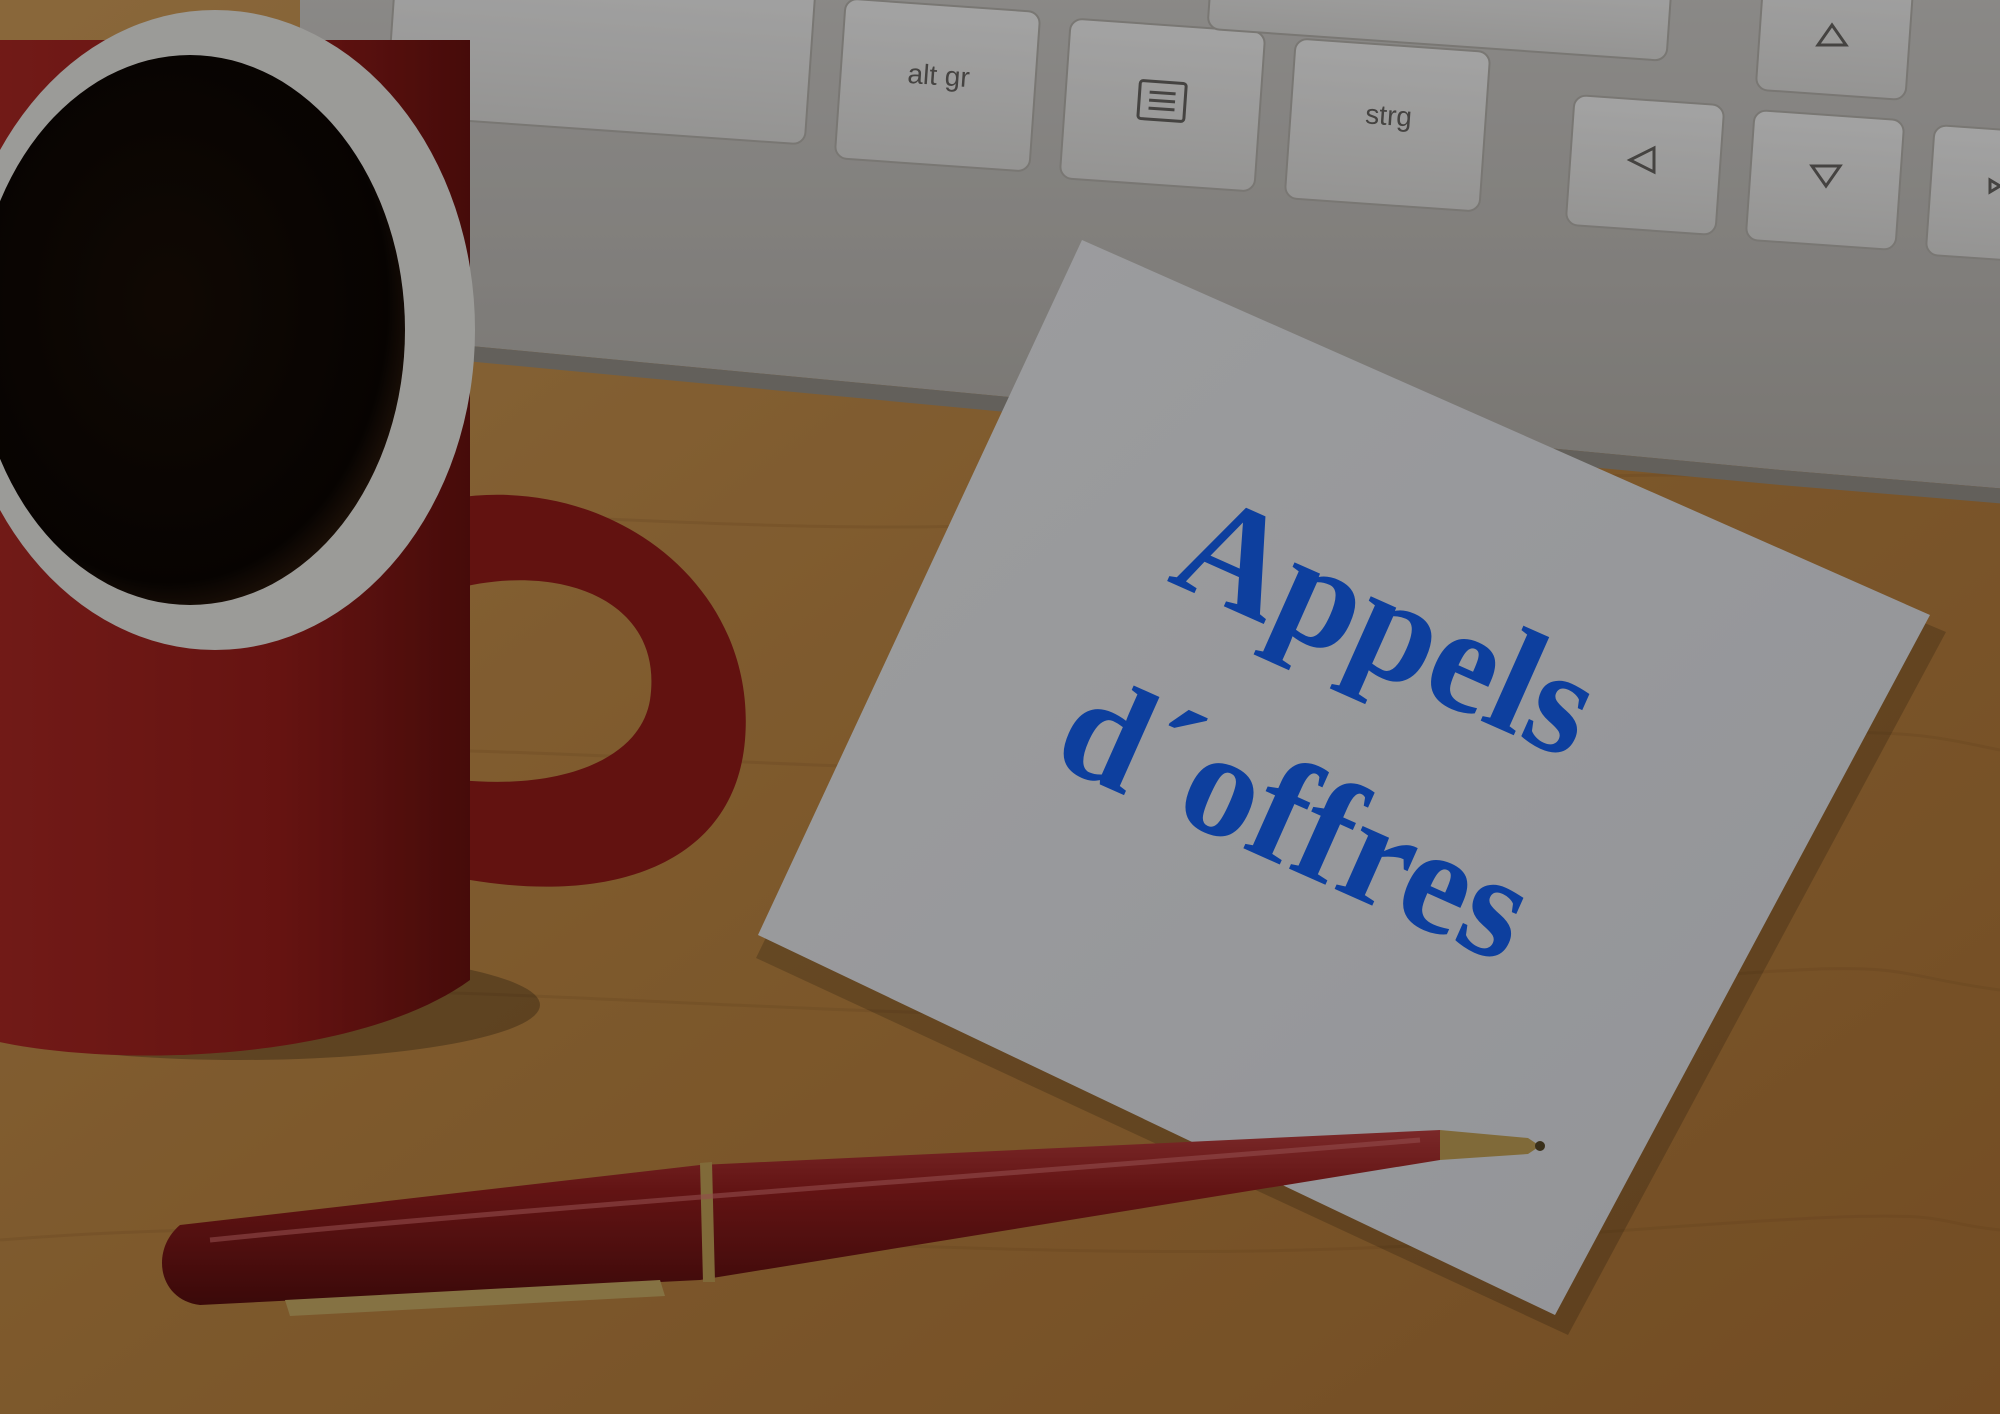 The image size is (2000, 1414). Describe the element at coordinates (1388, 115) in the screenshot. I see `key-label-strg: strg` at that location.